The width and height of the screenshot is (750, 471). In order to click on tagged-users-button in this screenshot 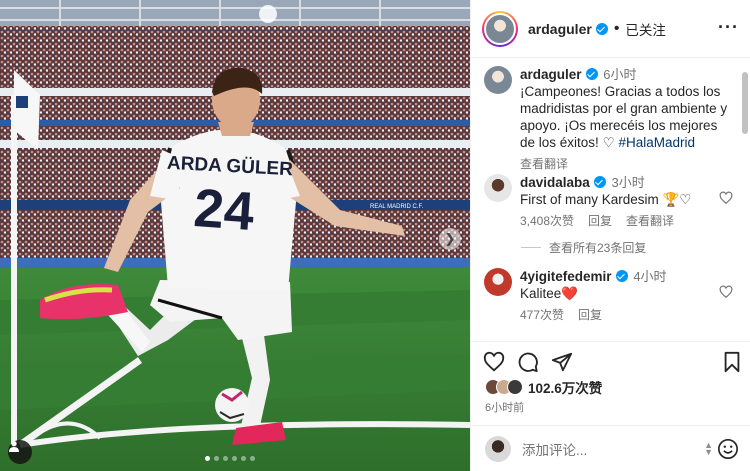, I will do `click(20, 452)`.